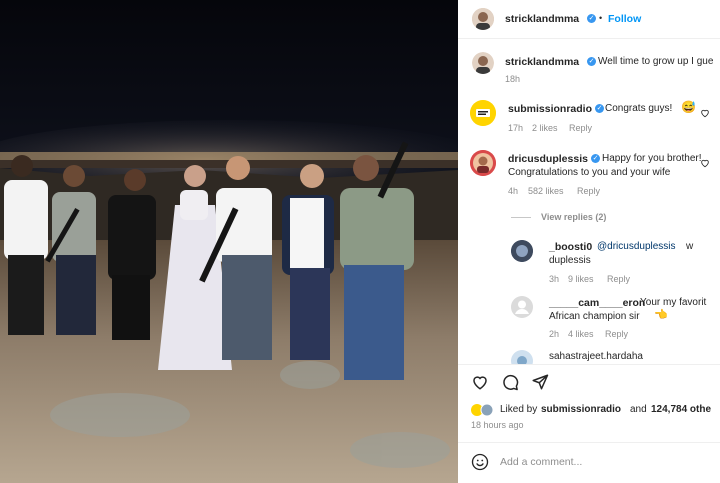  Describe the element at coordinates (636, 246) in the screenshot. I see `reply-mention-link: @dricusduplessis` at that location.